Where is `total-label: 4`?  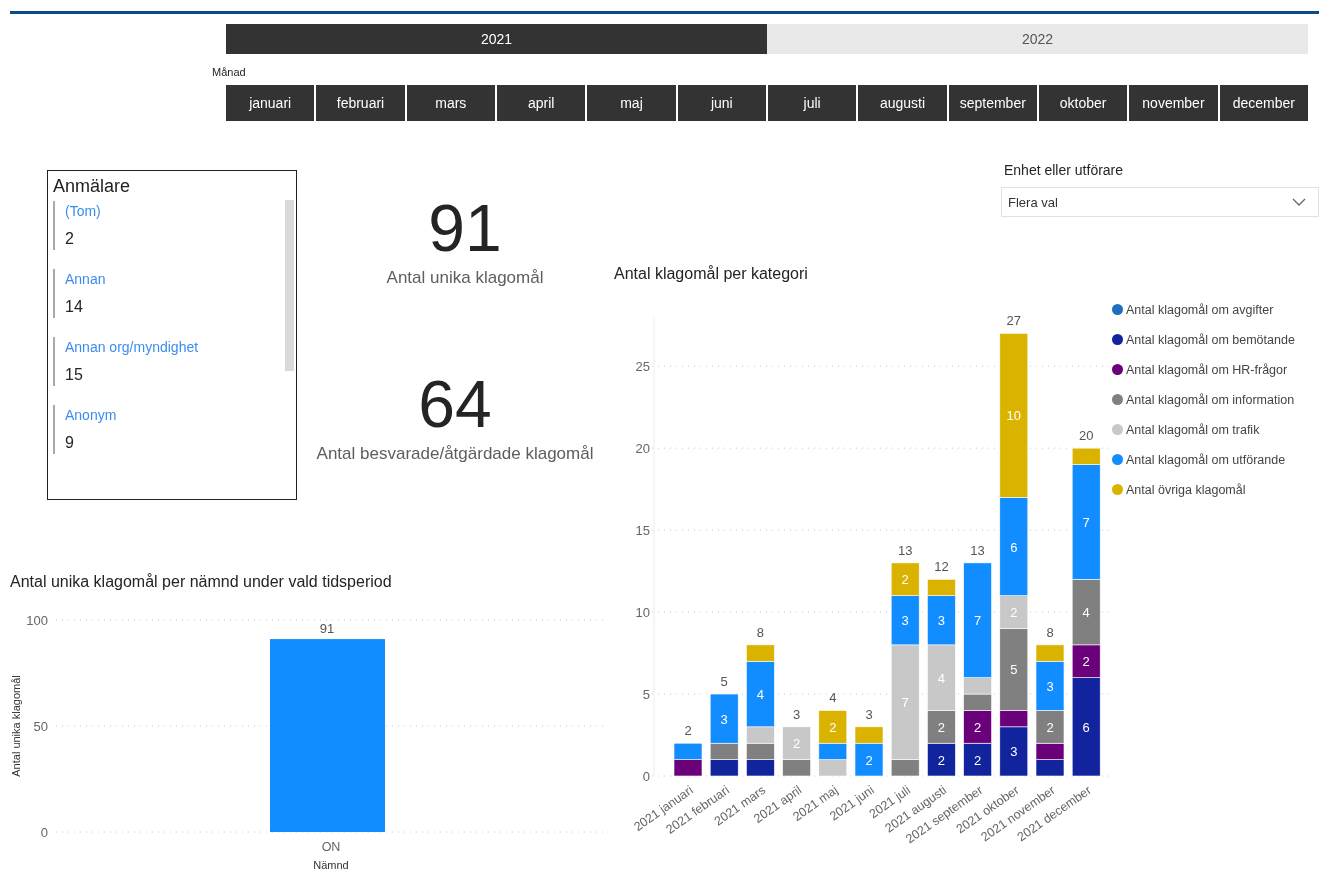
total-label: 4 is located at coordinates (833, 698).